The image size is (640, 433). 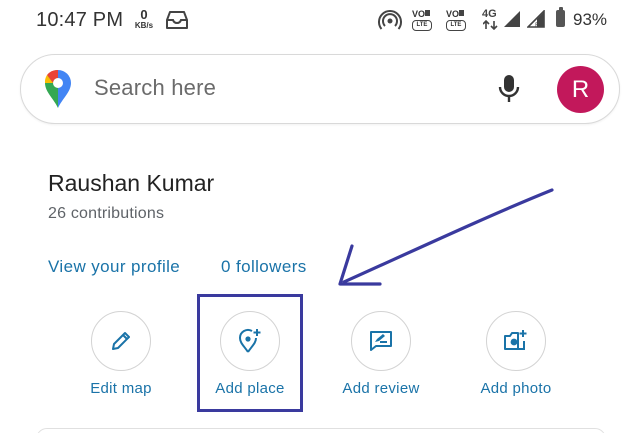 What do you see at coordinates (121, 354) in the screenshot?
I see `edit-map-button: Edit map` at bounding box center [121, 354].